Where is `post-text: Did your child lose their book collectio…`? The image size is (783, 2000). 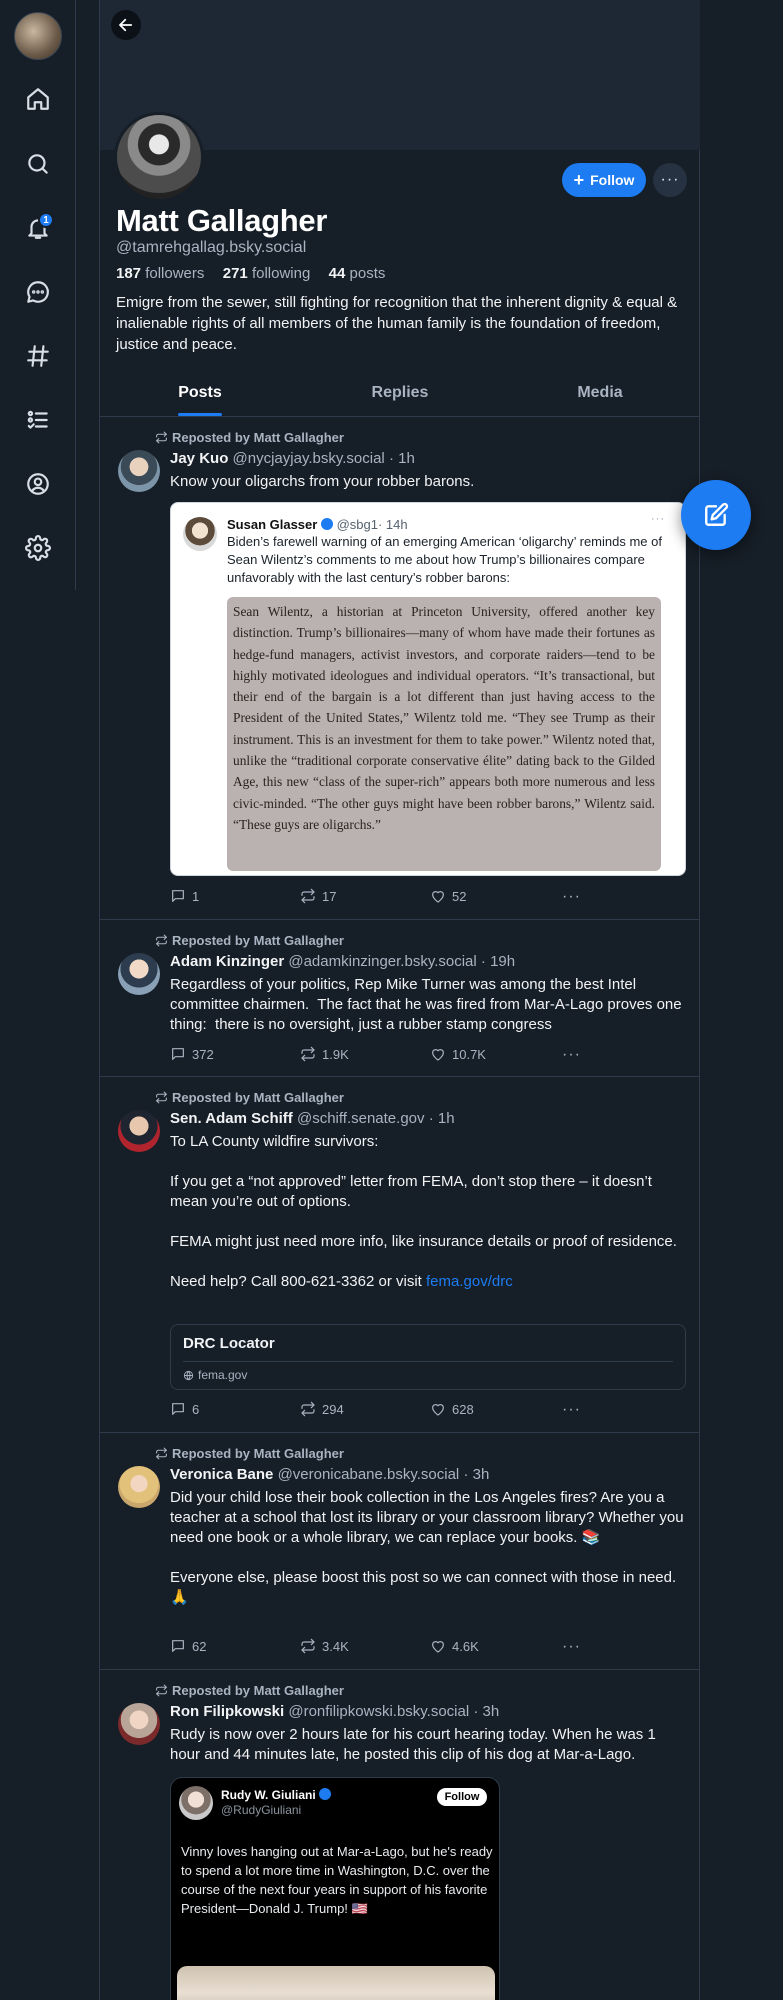 post-text: Did your child lose their book collectio… is located at coordinates (427, 1547).